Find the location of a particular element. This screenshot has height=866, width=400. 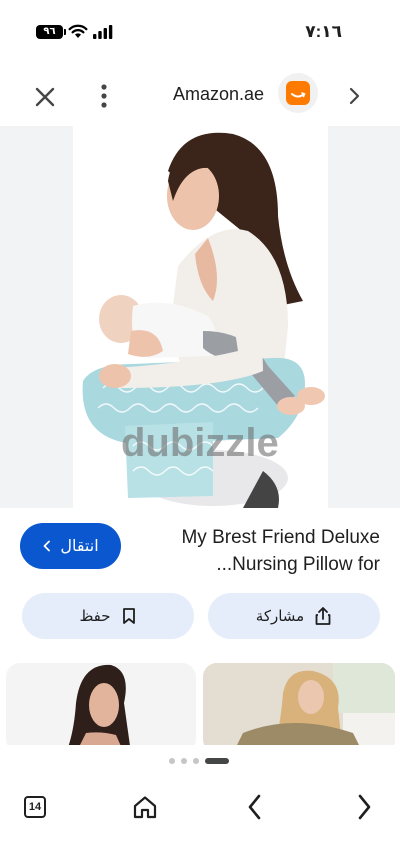

save-button: حفظ is located at coordinates (108, 616).